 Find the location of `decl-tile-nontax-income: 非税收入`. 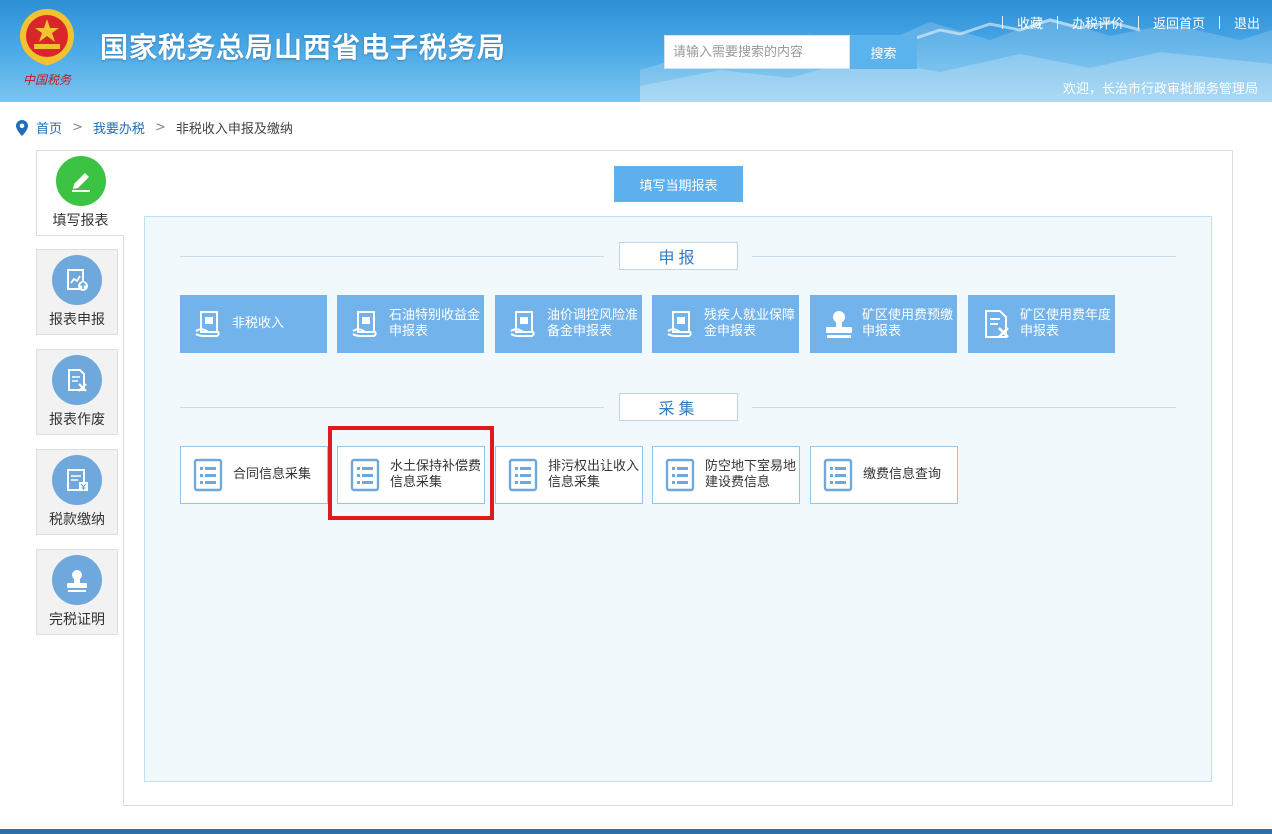

decl-tile-nontax-income: 非税收入 is located at coordinates (253, 324).